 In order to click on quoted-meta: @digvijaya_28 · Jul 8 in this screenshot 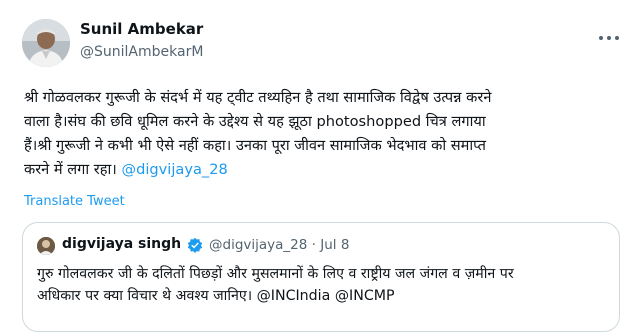, I will do `click(279, 245)`.